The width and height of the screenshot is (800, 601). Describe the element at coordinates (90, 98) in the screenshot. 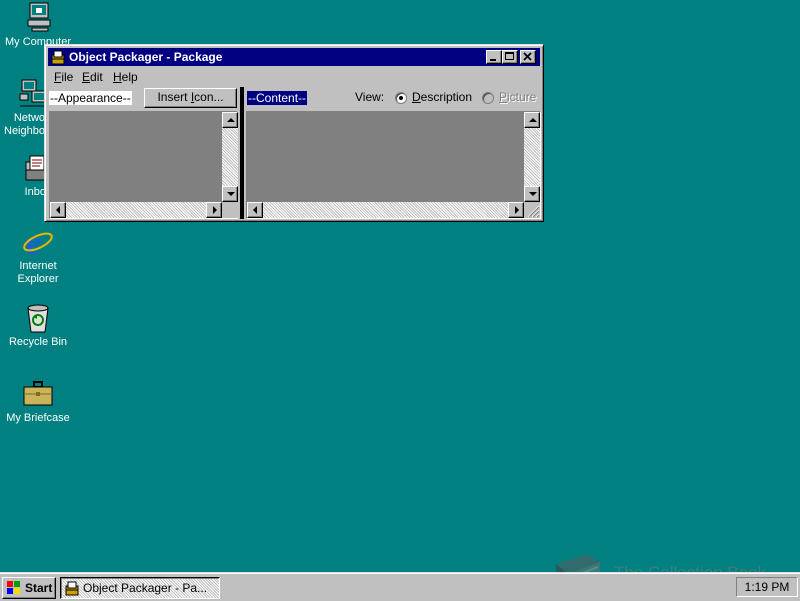

I see `appearance-label: --Appearance--` at that location.